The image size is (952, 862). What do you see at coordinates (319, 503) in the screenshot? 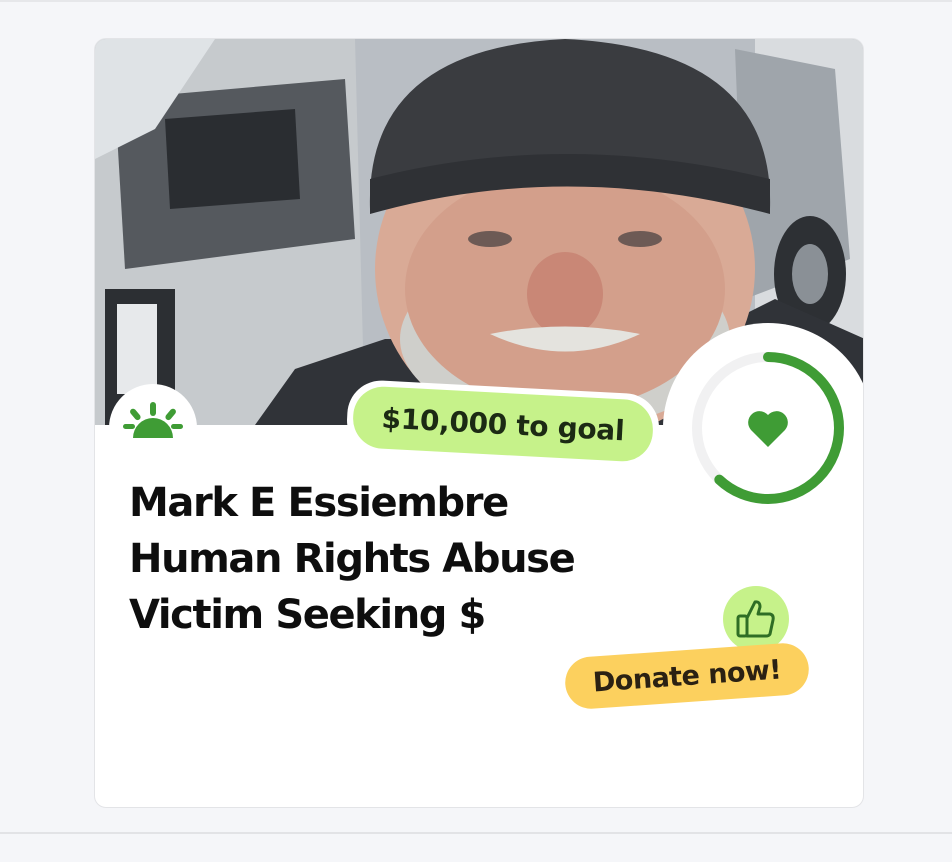
I see `title-line: Mark E Essiembre` at bounding box center [319, 503].